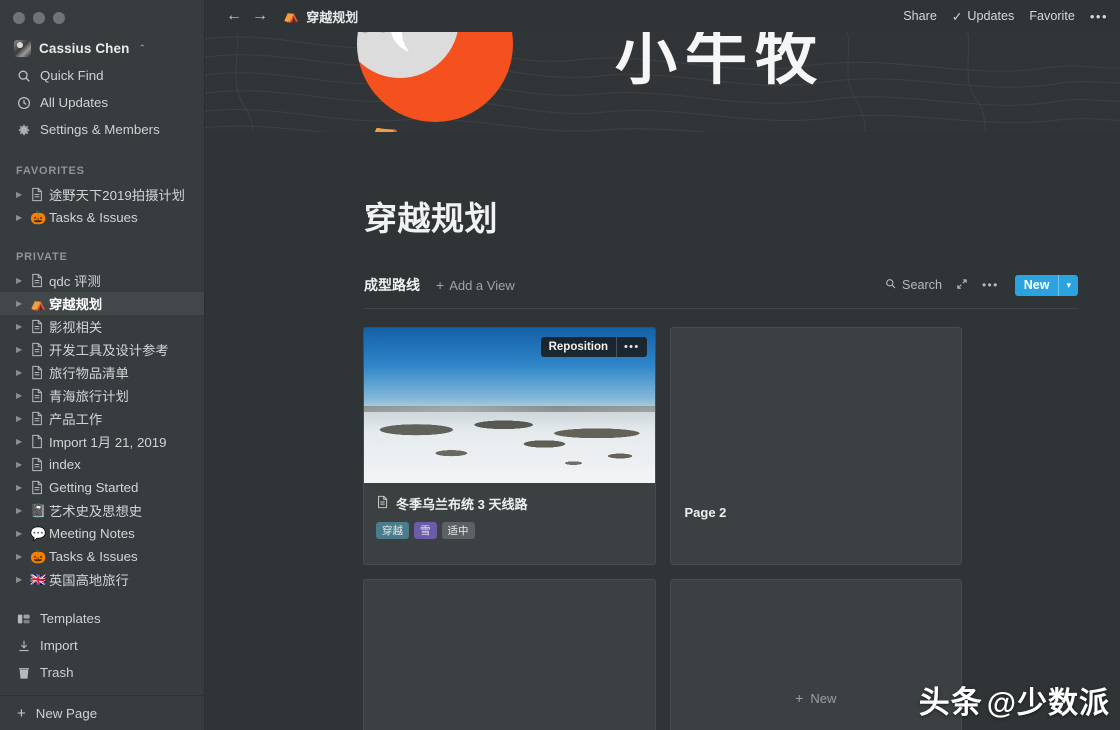 This screenshot has width=1120, height=730. I want to click on arrow-right-icon: →, so click(260, 16).